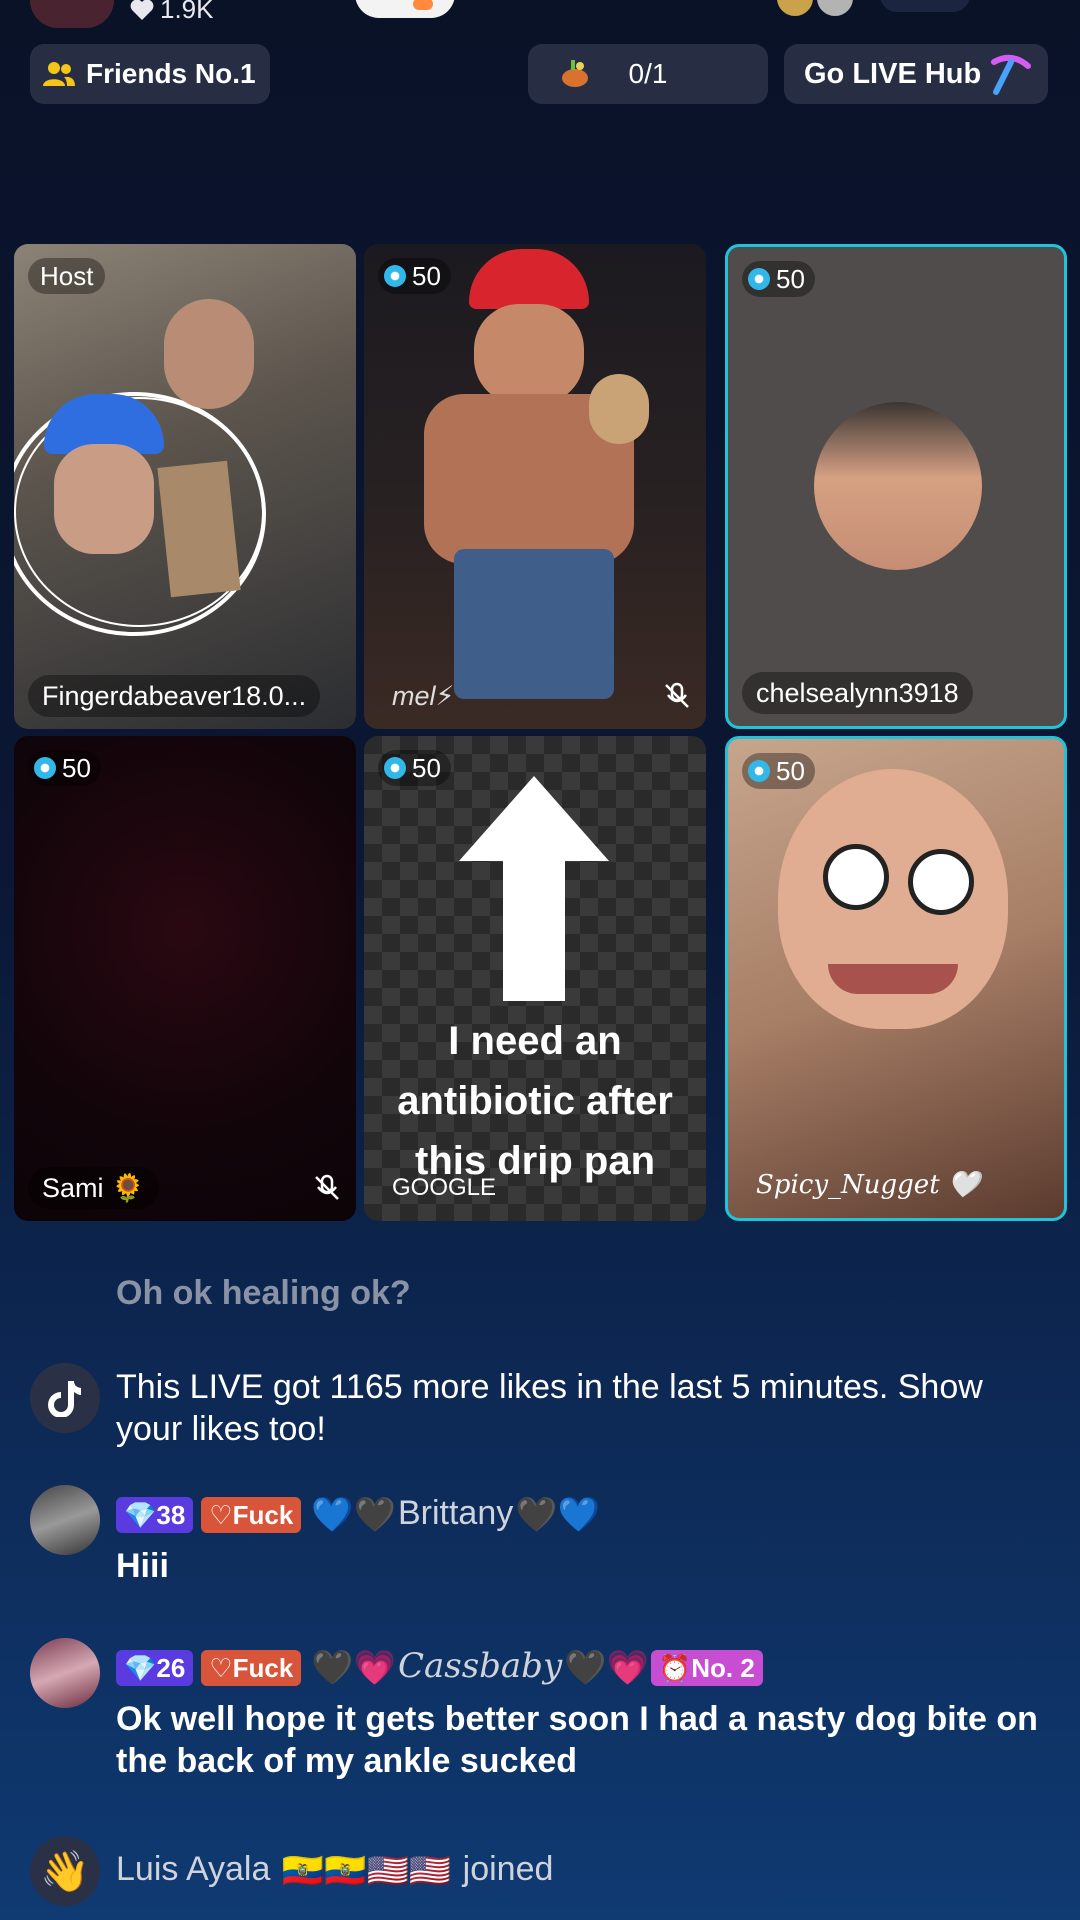 Image resolution: width=1080 pixels, height=1920 pixels. I want to click on pickaxe-icon, so click(1011, 74).